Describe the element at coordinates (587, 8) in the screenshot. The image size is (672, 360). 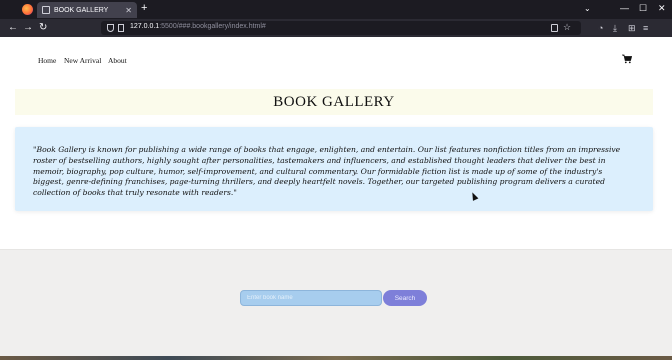
I see `list-tabs-chevron-icon: ⌄` at that location.